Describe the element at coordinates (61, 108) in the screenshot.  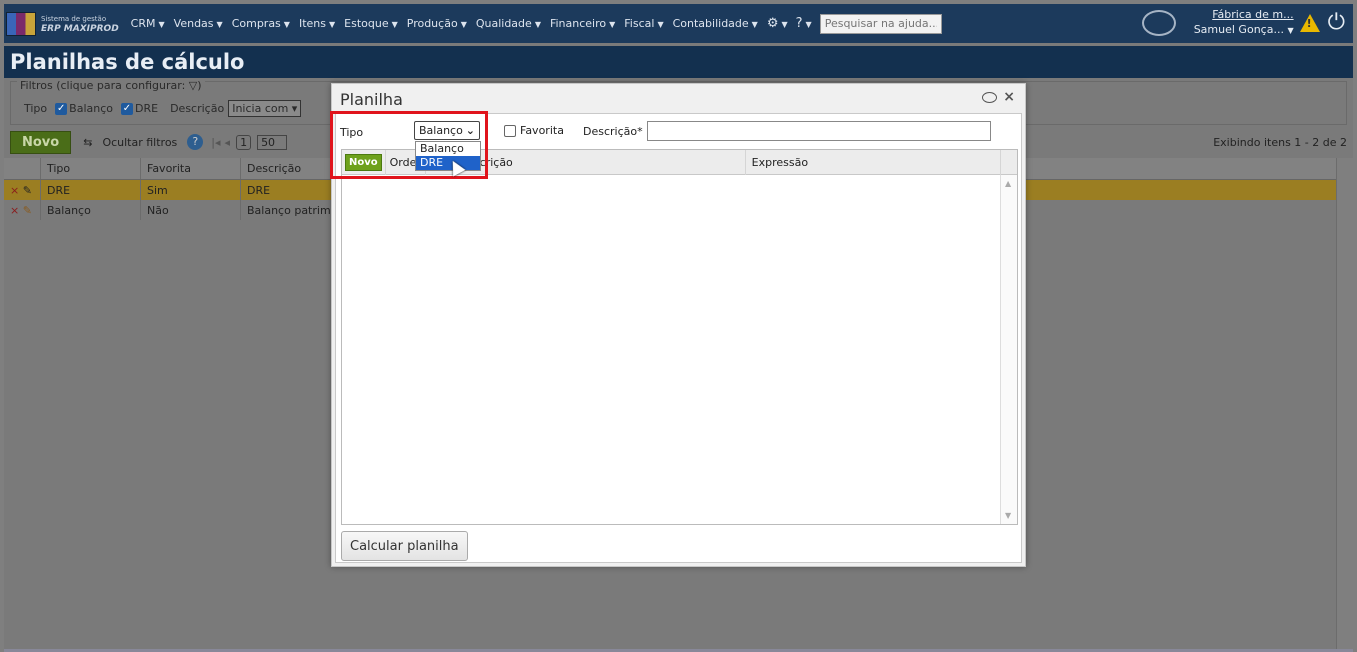
I see `filter-balanco-checkbox: ✓` at that location.